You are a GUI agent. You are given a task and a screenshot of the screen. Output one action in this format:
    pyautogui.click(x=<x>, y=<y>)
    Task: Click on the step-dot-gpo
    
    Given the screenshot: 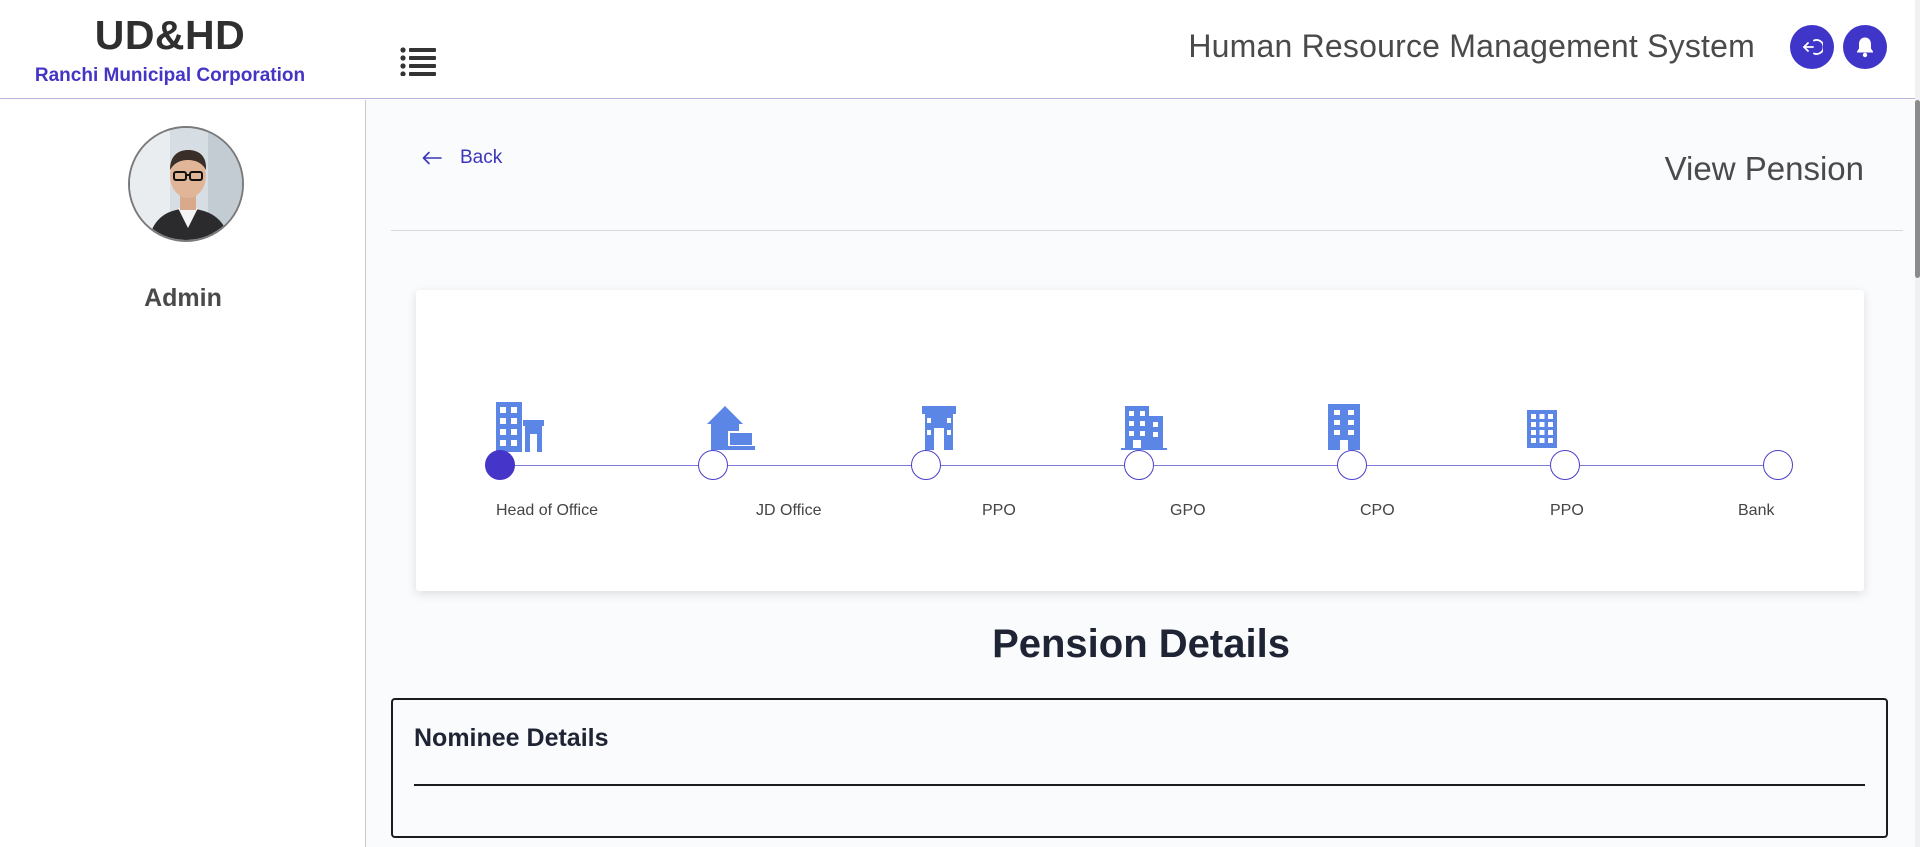 What is the action you would take?
    pyautogui.click(x=1139, y=465)
    